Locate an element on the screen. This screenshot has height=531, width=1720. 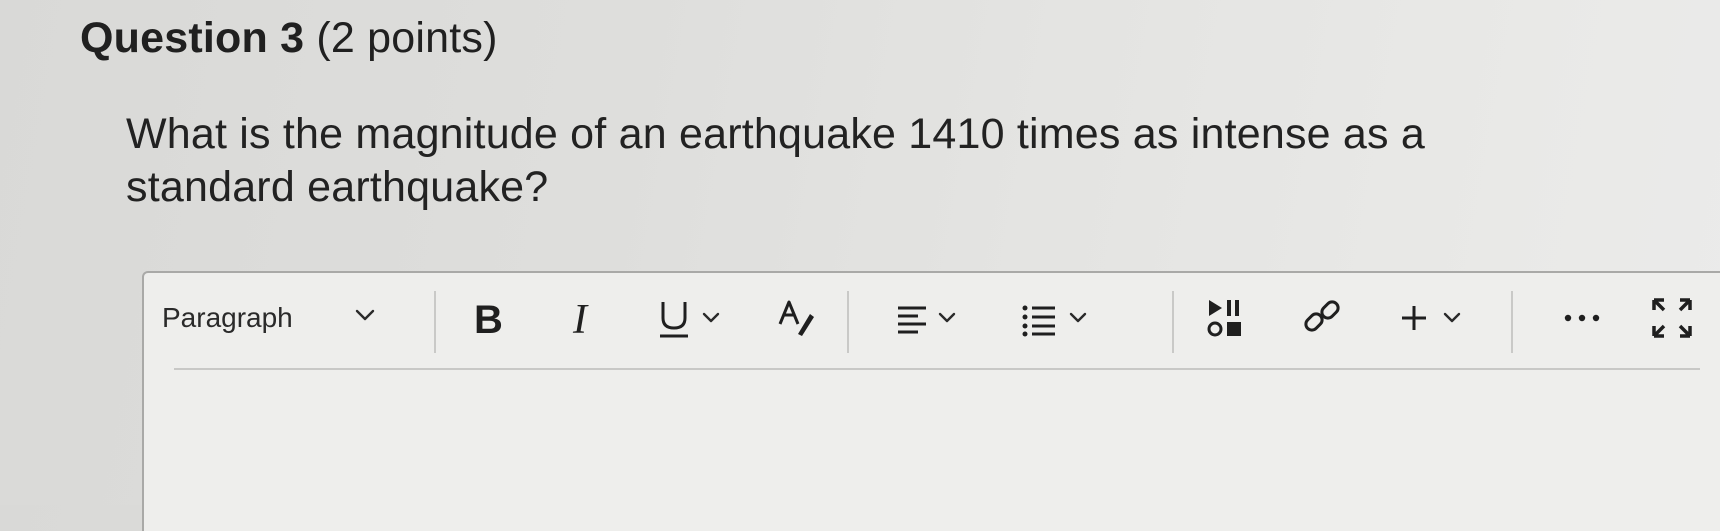
svg-text: I is located at coordinates (580, 318).